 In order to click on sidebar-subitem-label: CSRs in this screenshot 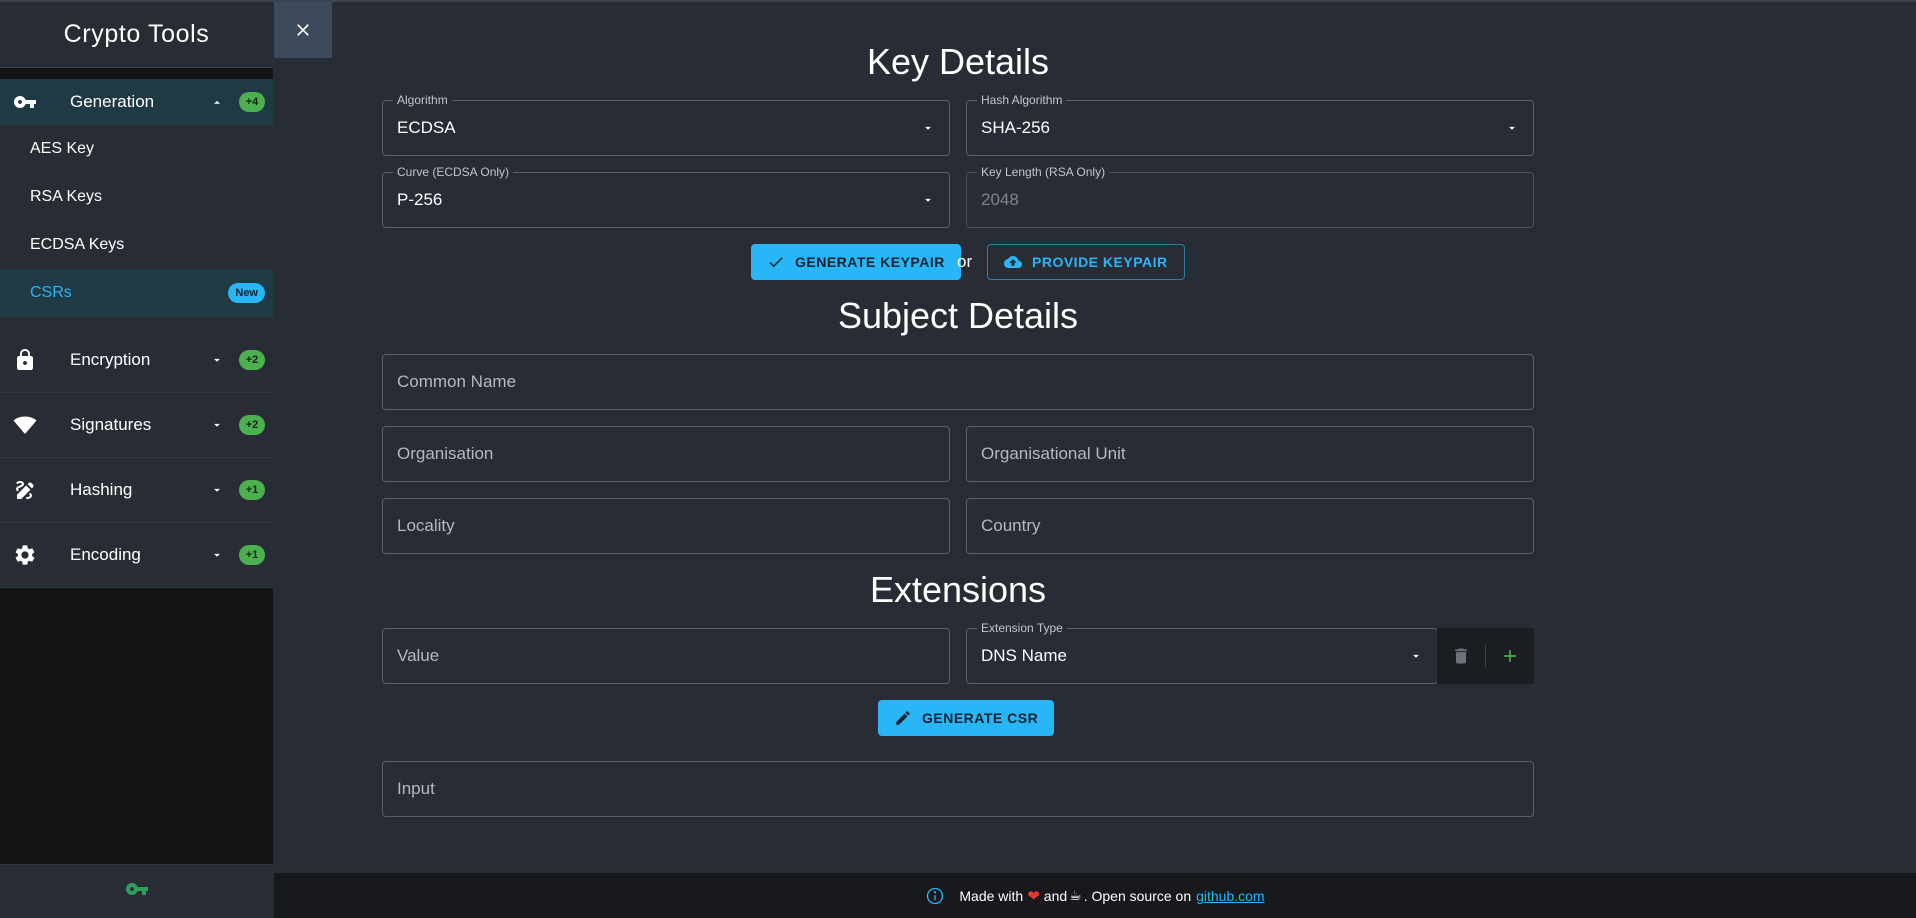, I will do `click(51, 292)`.